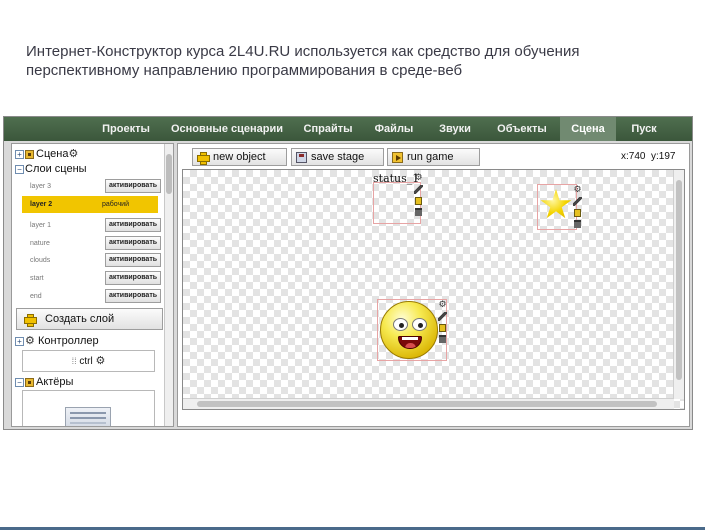 The image size is (705, 530). I want to click on layer-name: nature, so click(40, 243).